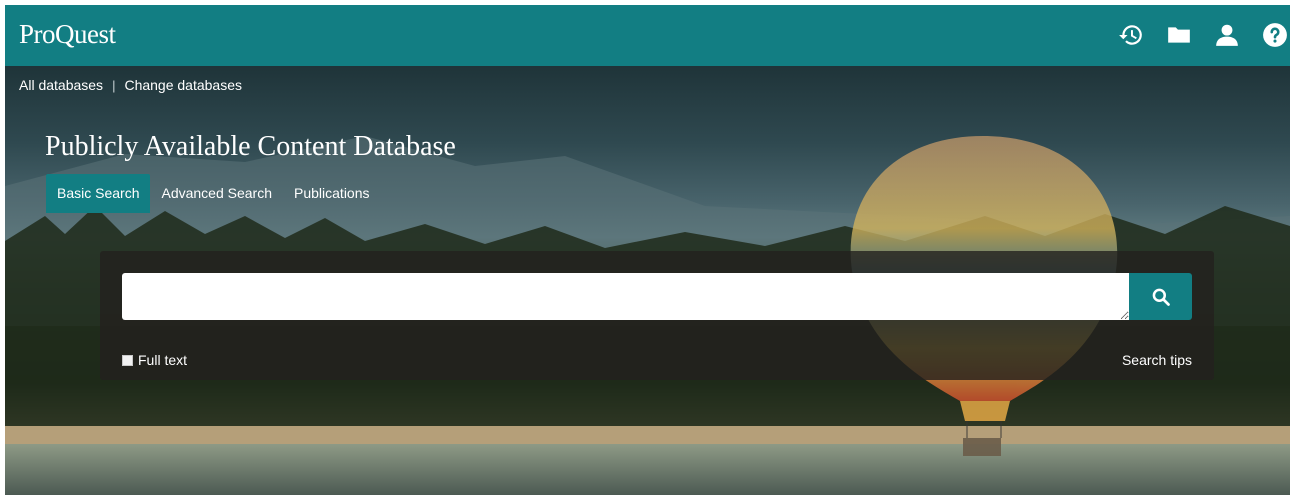  I want to click on search-button, so click(1160, 296).